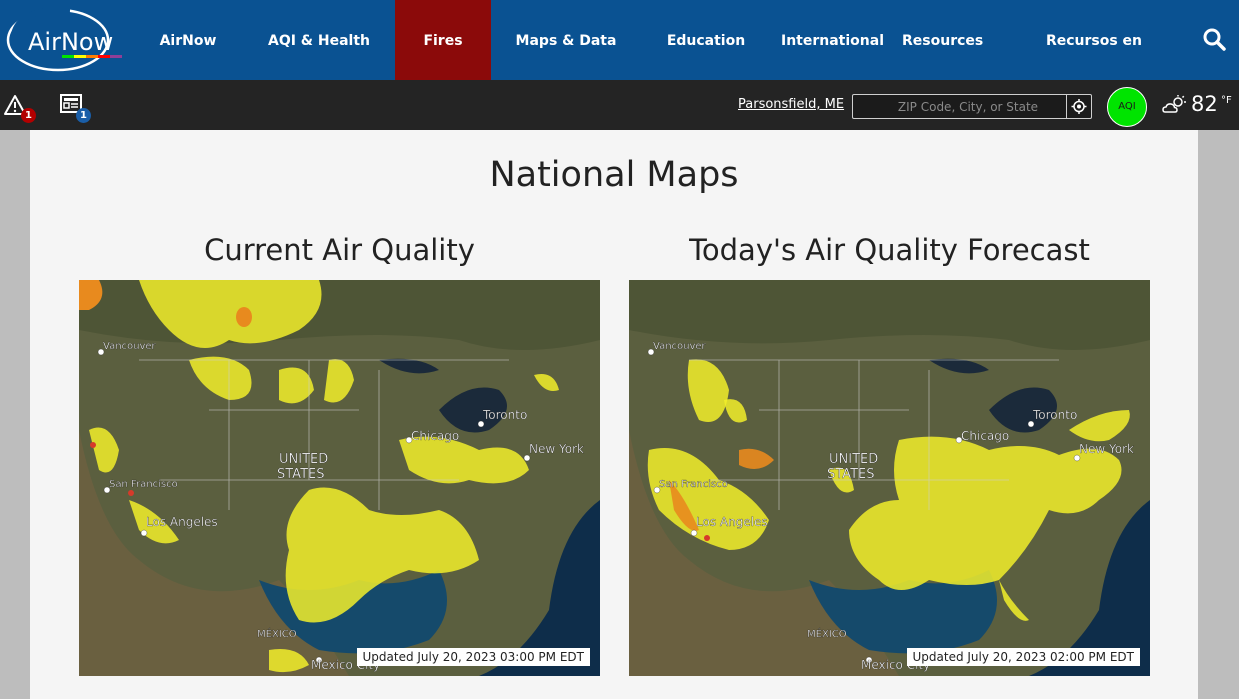 The height and width of the screenshot is (699, 1239). I want to click on nav-maps-data: Maps & Data, so click(566, 40).